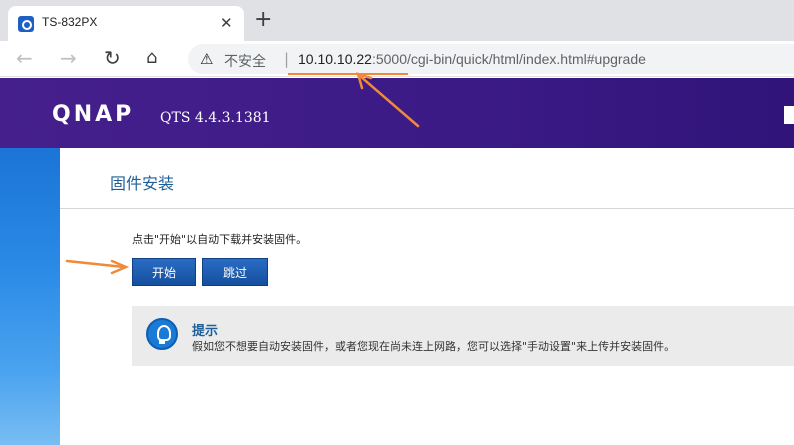 The image size is (794, 445). Describe the element at coordinates (220, 239) in the screenshot. I see `instruction-text: 点击"开始"以自动下载并安装固件。` at that location.